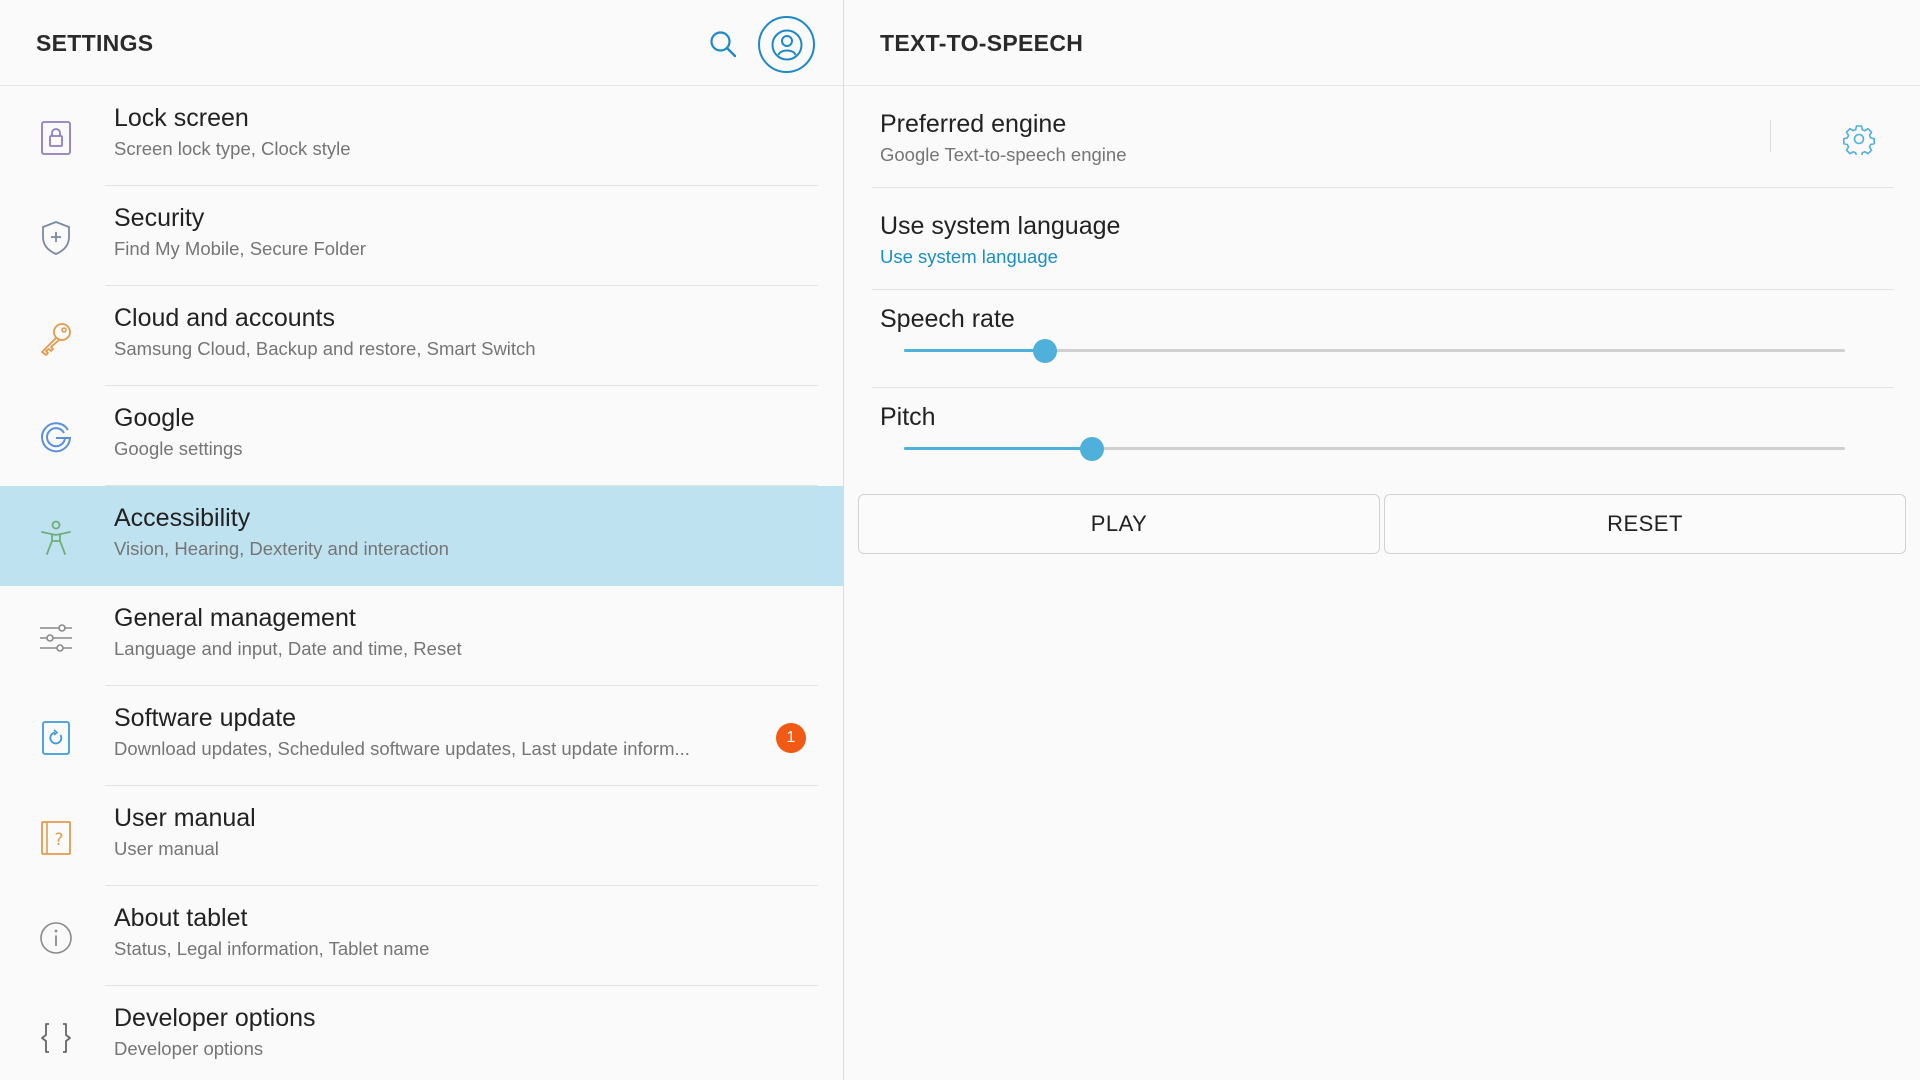 This screenshot has height=1080, width=1920. I want to click on settings-item-subtitle: Find My Mobile, Secure Folder, so click(240, 248).